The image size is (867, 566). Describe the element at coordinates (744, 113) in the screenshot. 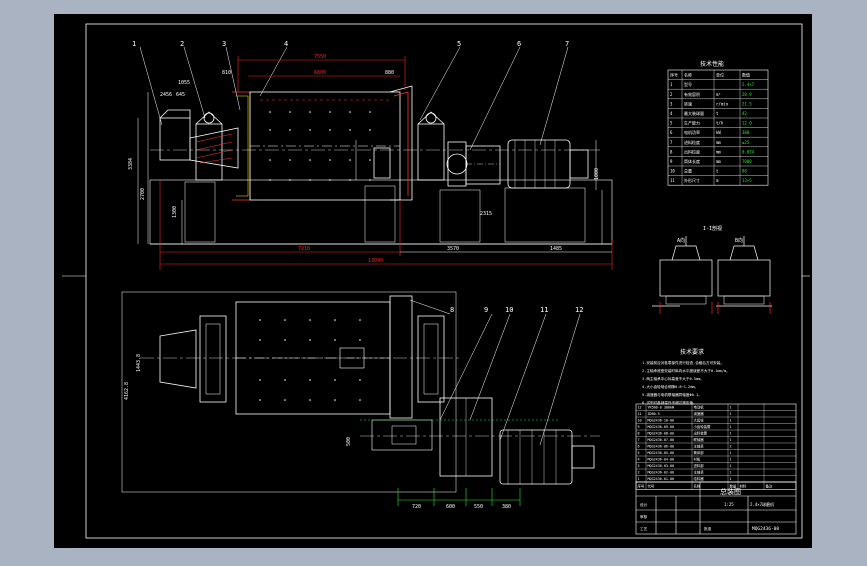

I see `tech-table-cell: 42` at that location.